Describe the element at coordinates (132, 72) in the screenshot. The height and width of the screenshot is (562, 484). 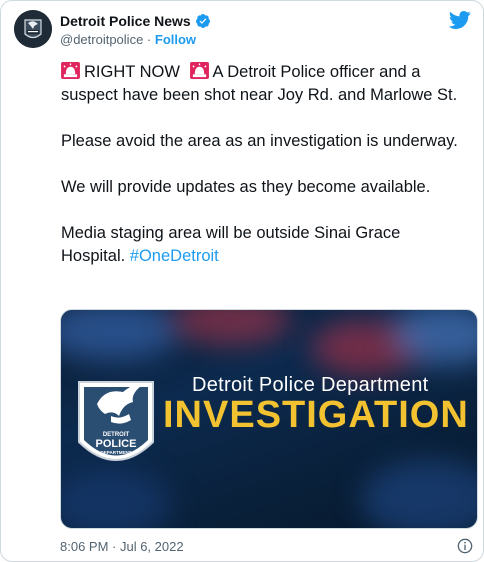
I see `right-now-label: RIGHT NOW` at that location.